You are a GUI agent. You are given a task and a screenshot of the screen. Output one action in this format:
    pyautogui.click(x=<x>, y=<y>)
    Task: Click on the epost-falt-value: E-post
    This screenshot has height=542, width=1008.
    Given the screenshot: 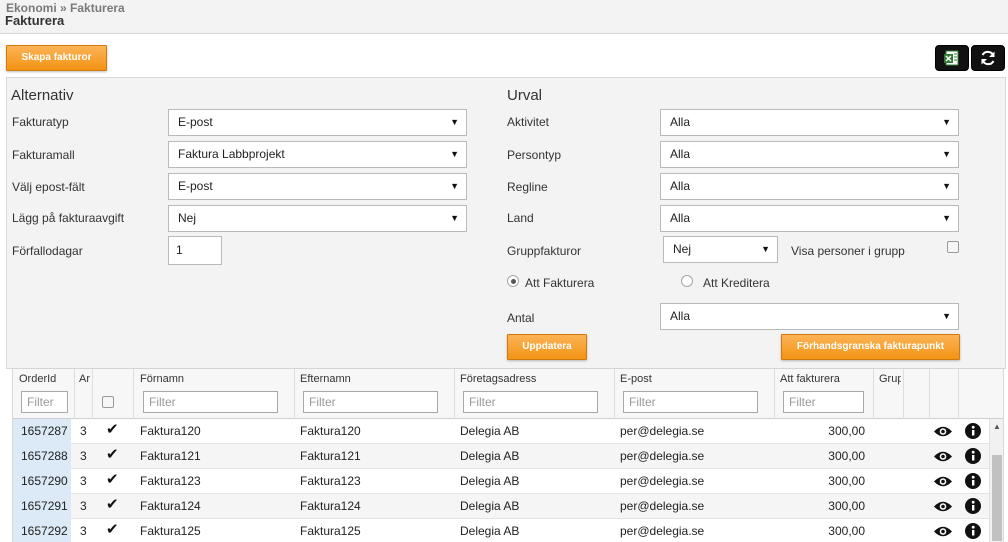 What is the action you would take?
    pyautogui.click(x=195, y=186)
    